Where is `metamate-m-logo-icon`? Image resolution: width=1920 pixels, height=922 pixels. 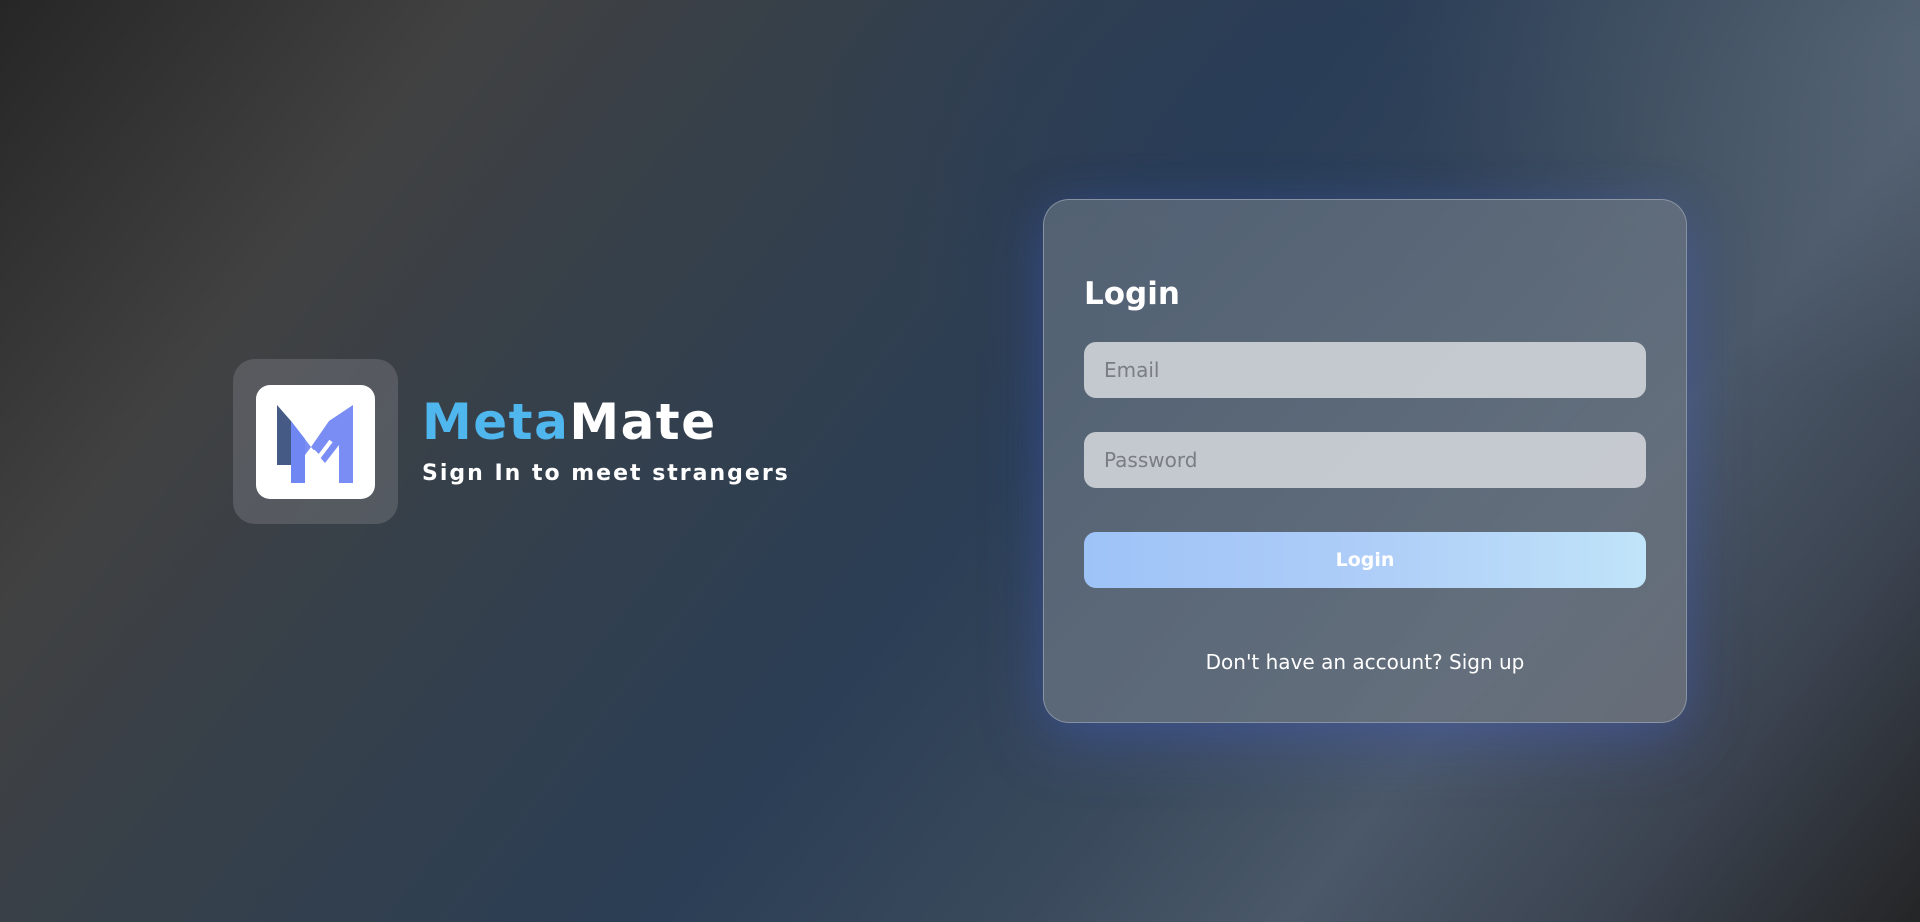
metamate-m-logo-icon is located at coordinates (314, 443).